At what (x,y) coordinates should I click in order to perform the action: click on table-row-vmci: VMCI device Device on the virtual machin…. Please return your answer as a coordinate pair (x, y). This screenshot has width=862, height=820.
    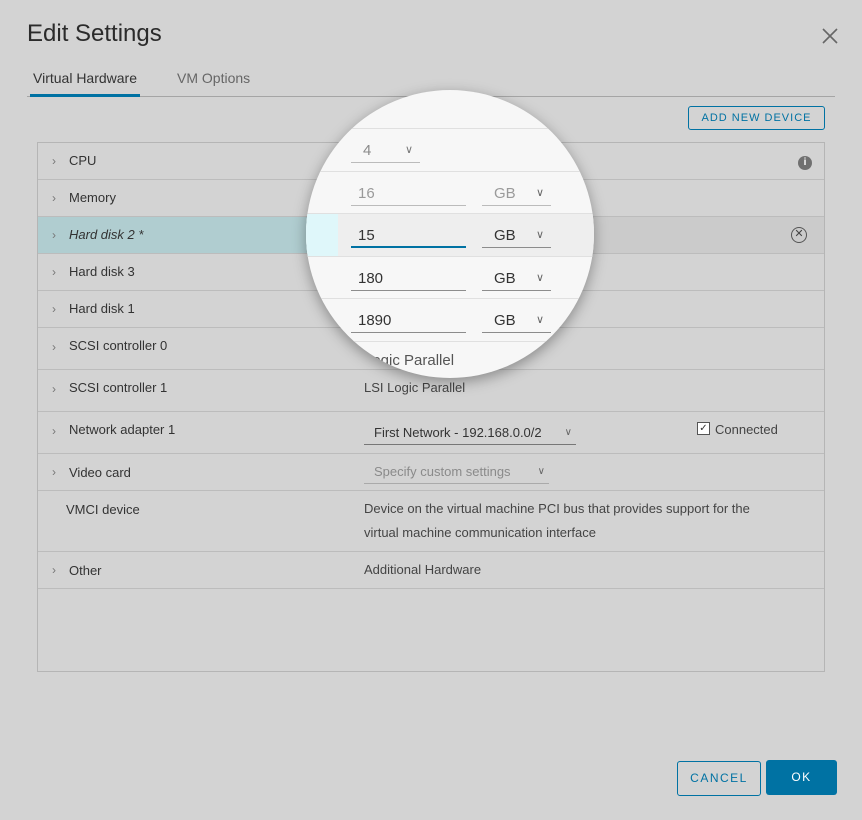
    Looking at the image, I should click on (431, 521).